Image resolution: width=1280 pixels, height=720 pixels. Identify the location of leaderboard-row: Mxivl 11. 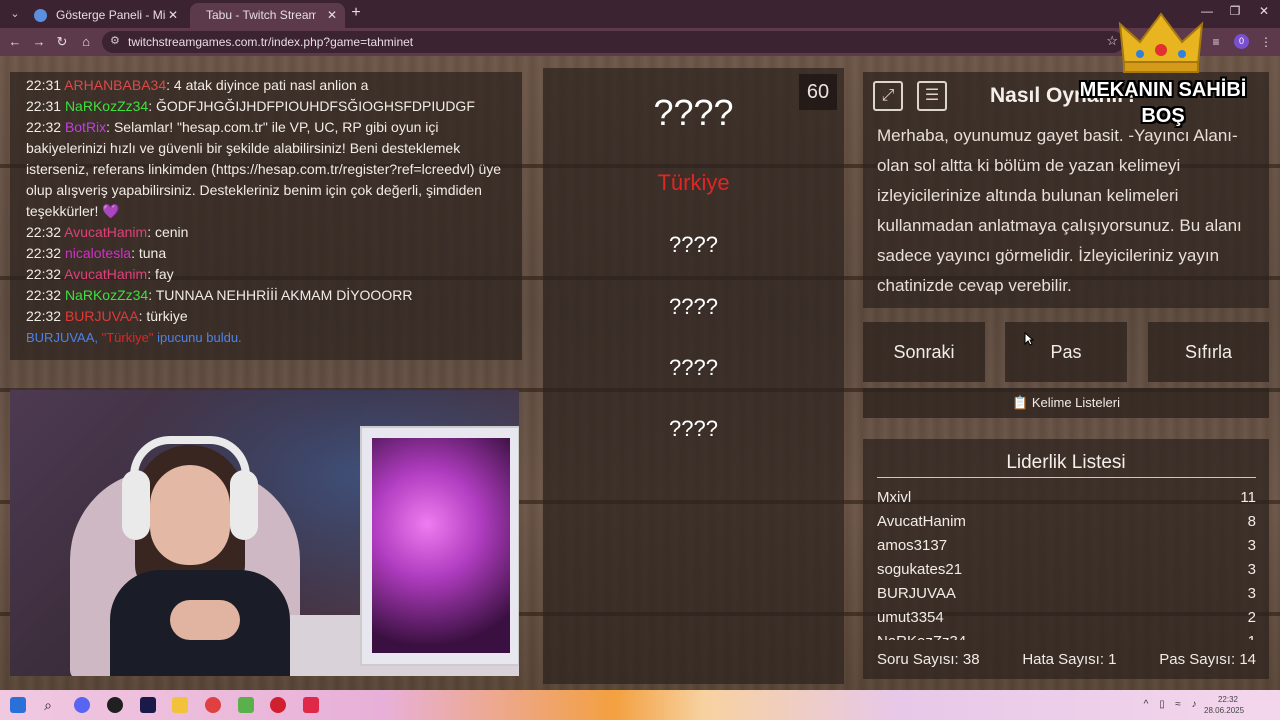
(1066, 498).